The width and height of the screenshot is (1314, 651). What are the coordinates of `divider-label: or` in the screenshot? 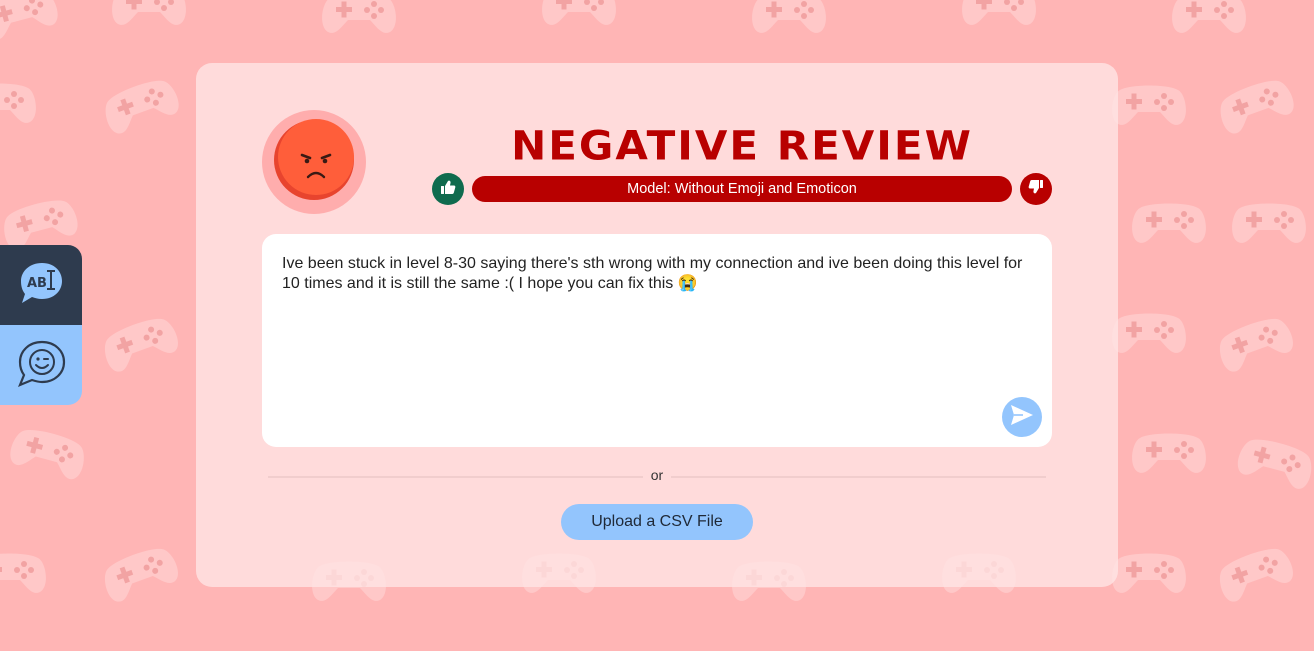 It's located at (657, 475).